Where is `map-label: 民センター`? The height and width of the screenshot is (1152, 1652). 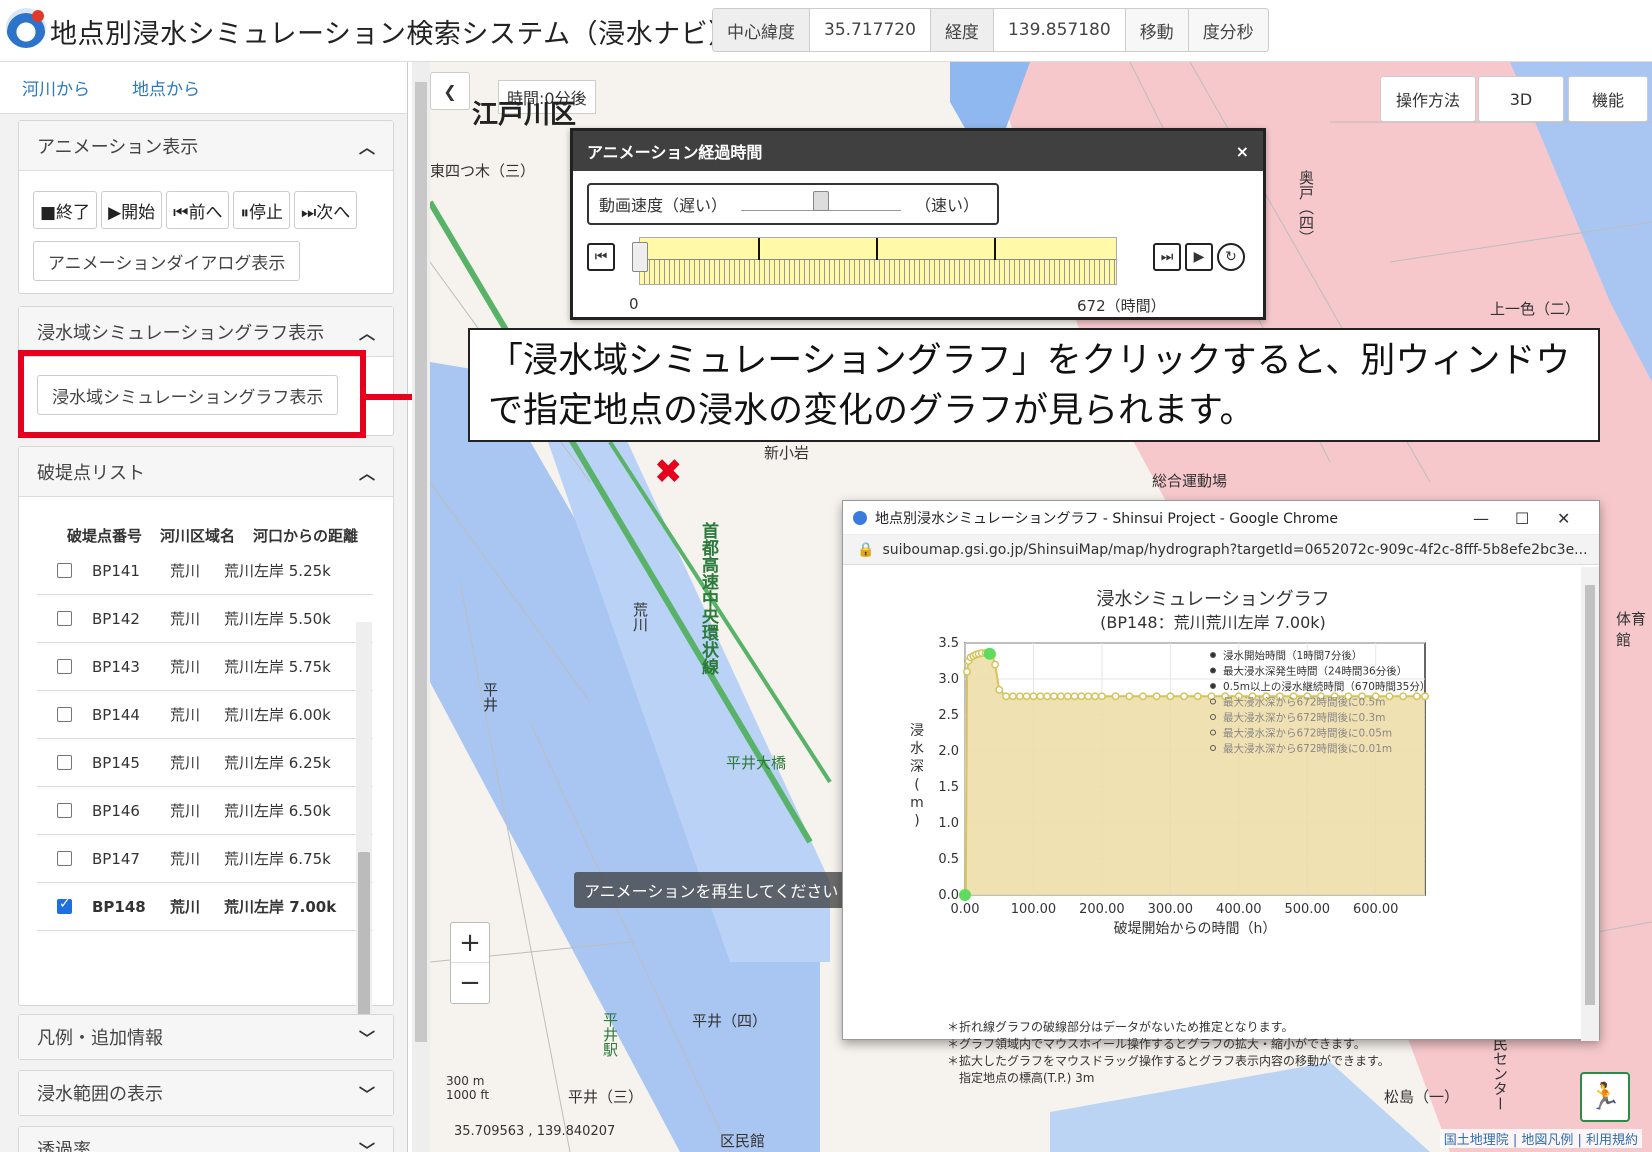
map-label: 民センター is located at coordinates (1500, 1073).